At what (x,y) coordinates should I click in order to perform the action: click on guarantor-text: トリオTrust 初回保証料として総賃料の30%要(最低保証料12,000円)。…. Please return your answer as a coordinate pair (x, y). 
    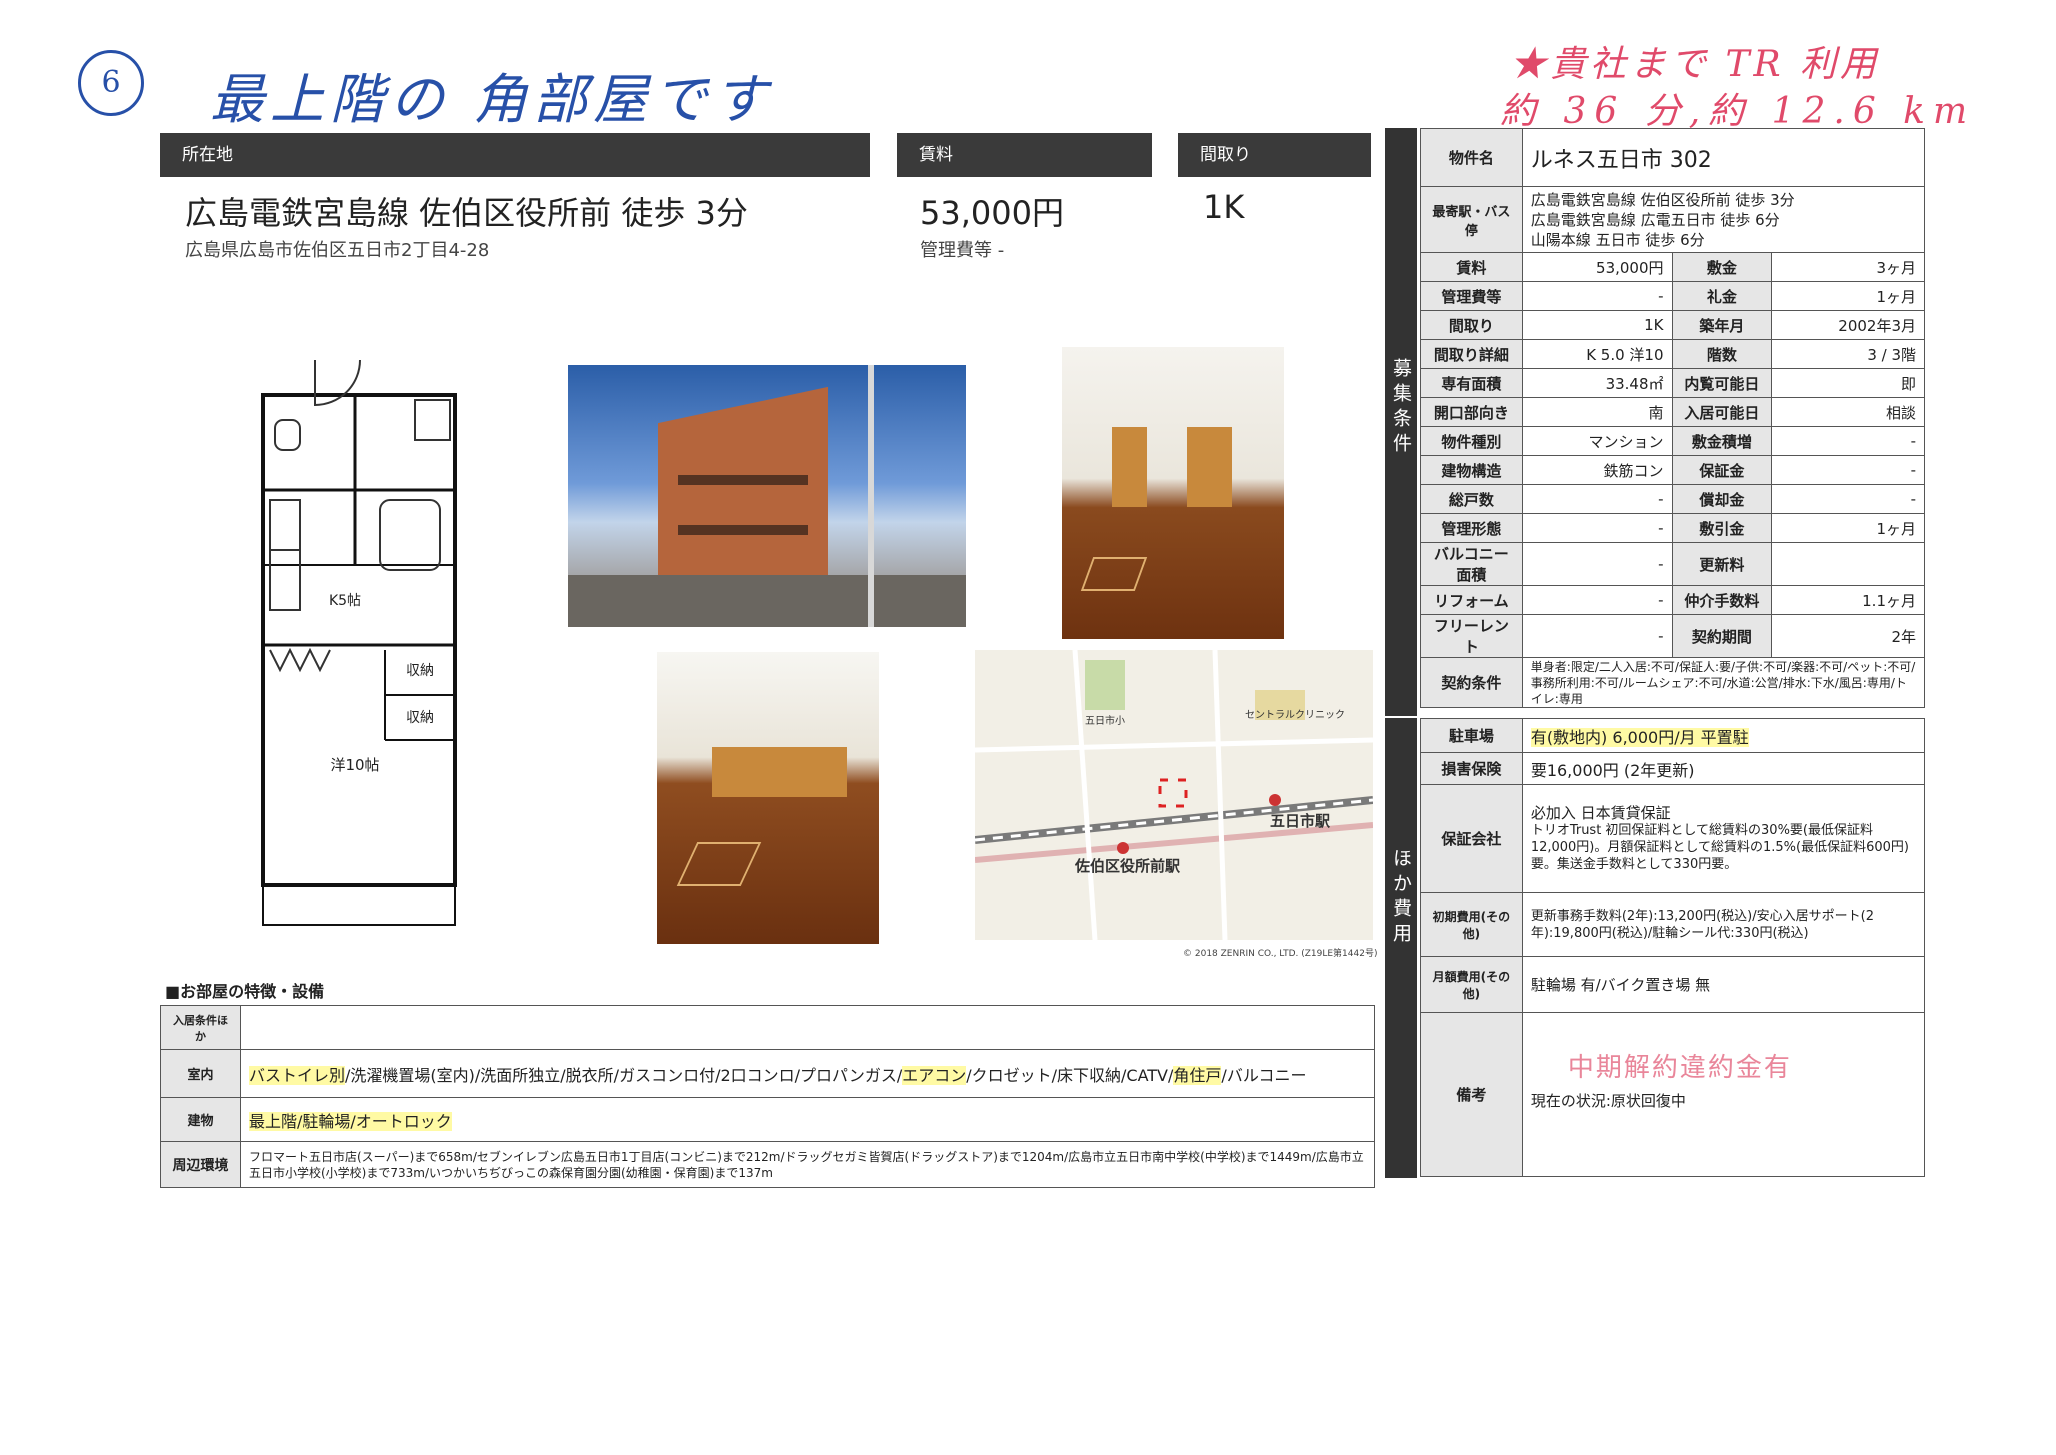
    Looking at the image, I should click on (1719, 847).